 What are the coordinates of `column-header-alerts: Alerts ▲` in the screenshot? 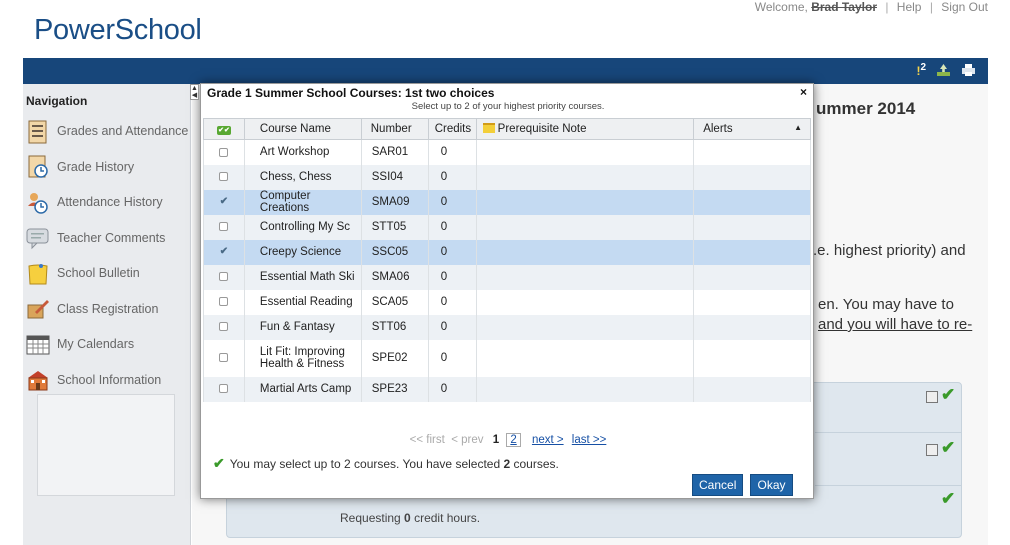 It's located at (752, 129).